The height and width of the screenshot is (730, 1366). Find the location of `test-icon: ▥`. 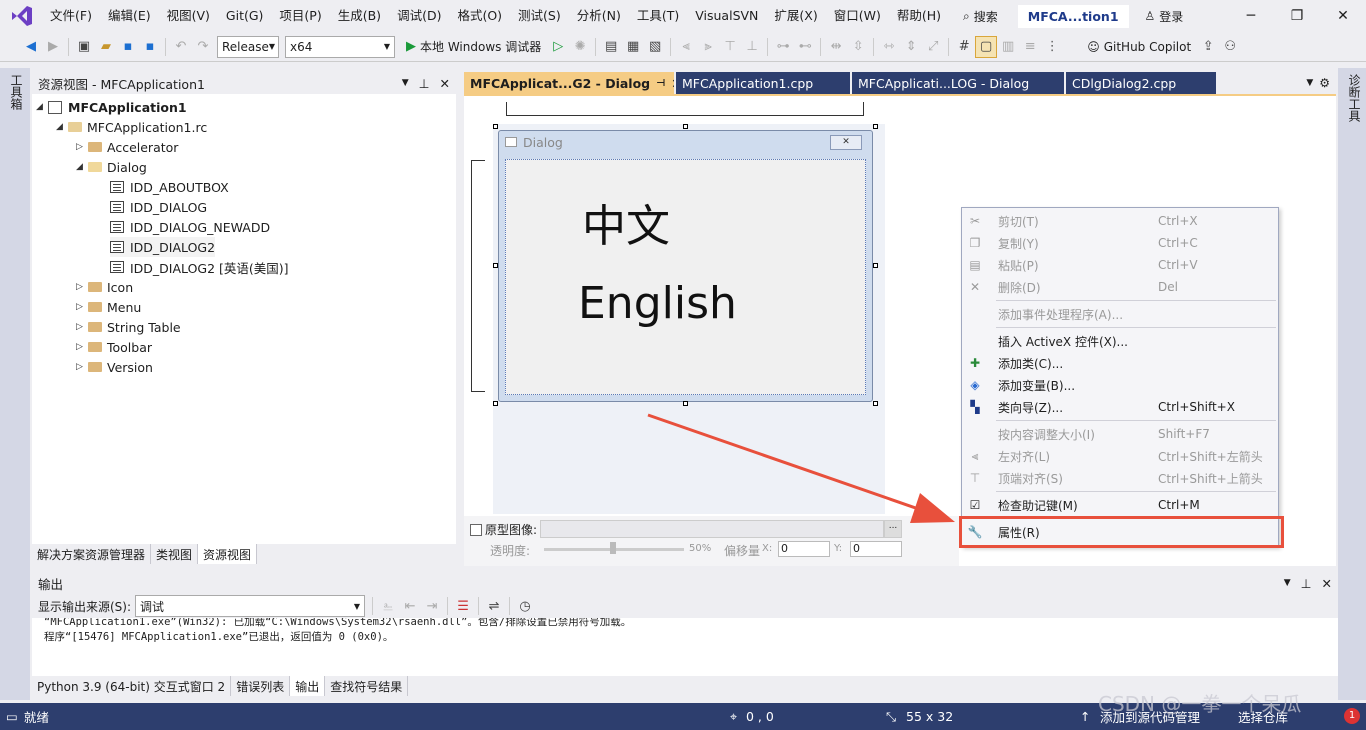

test-icon: ▥ is located at coordinates (1008, 47).